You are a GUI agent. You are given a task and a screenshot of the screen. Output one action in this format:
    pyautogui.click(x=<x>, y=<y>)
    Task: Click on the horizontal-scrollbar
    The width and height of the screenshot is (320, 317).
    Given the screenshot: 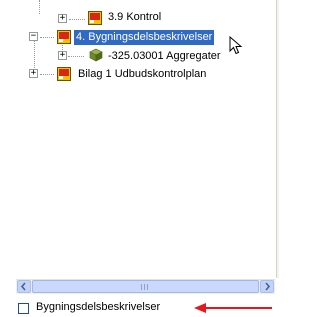 What is the action you would take?
    pyautogui.click(x=145, y=286)
    